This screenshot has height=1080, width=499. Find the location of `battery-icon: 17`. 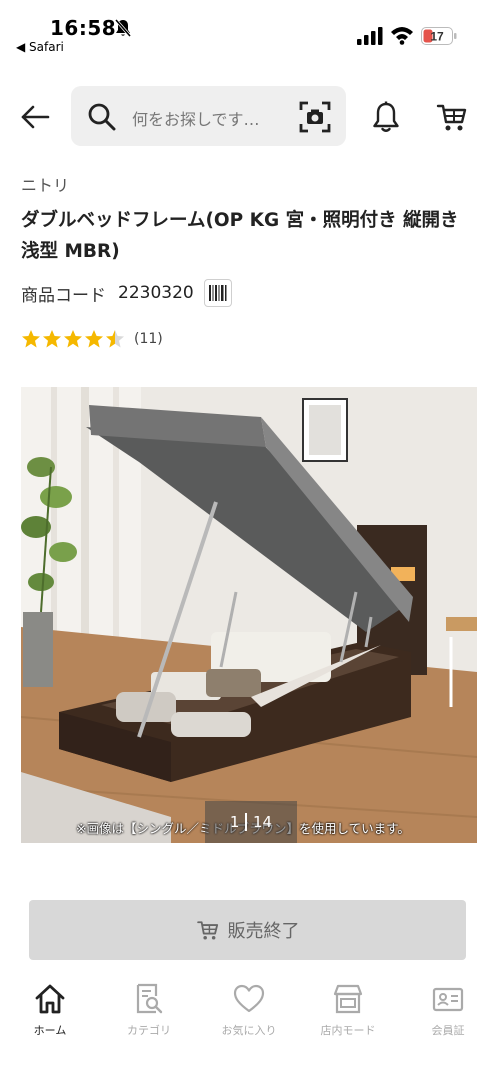

battery-icon: 17 is located at coordinates (439, 36).